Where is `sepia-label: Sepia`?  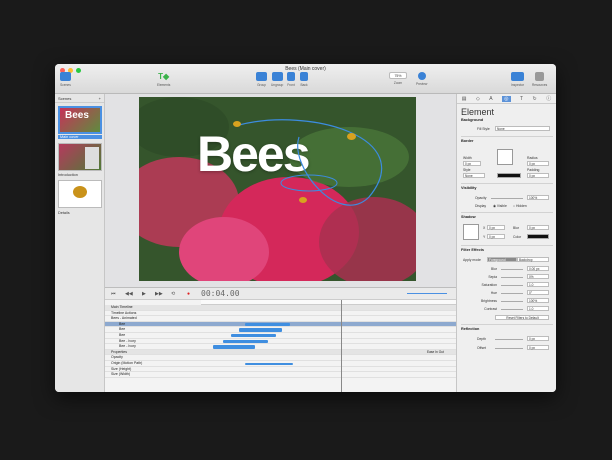
sepia-label: Sepia is located at coordinates (492, 277).